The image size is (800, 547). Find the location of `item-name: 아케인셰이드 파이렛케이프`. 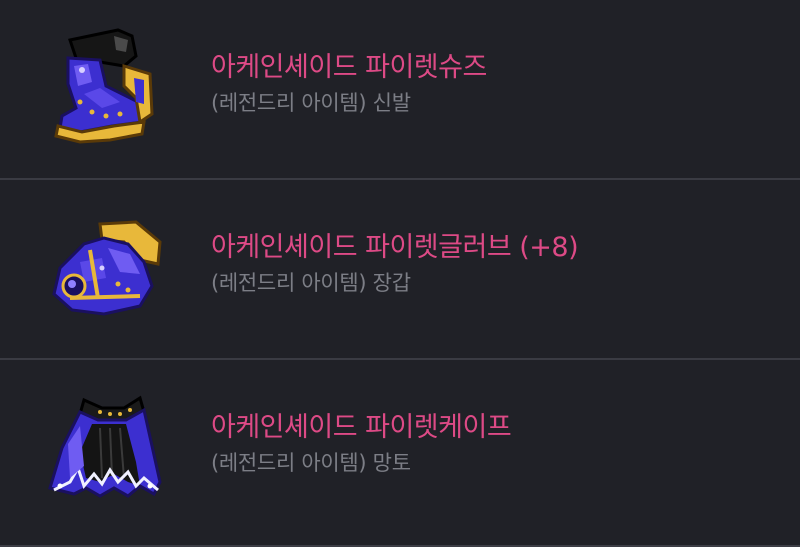

item-name: 아케인셰이드 파이렛케이프 is located at coordinates (361, 427).